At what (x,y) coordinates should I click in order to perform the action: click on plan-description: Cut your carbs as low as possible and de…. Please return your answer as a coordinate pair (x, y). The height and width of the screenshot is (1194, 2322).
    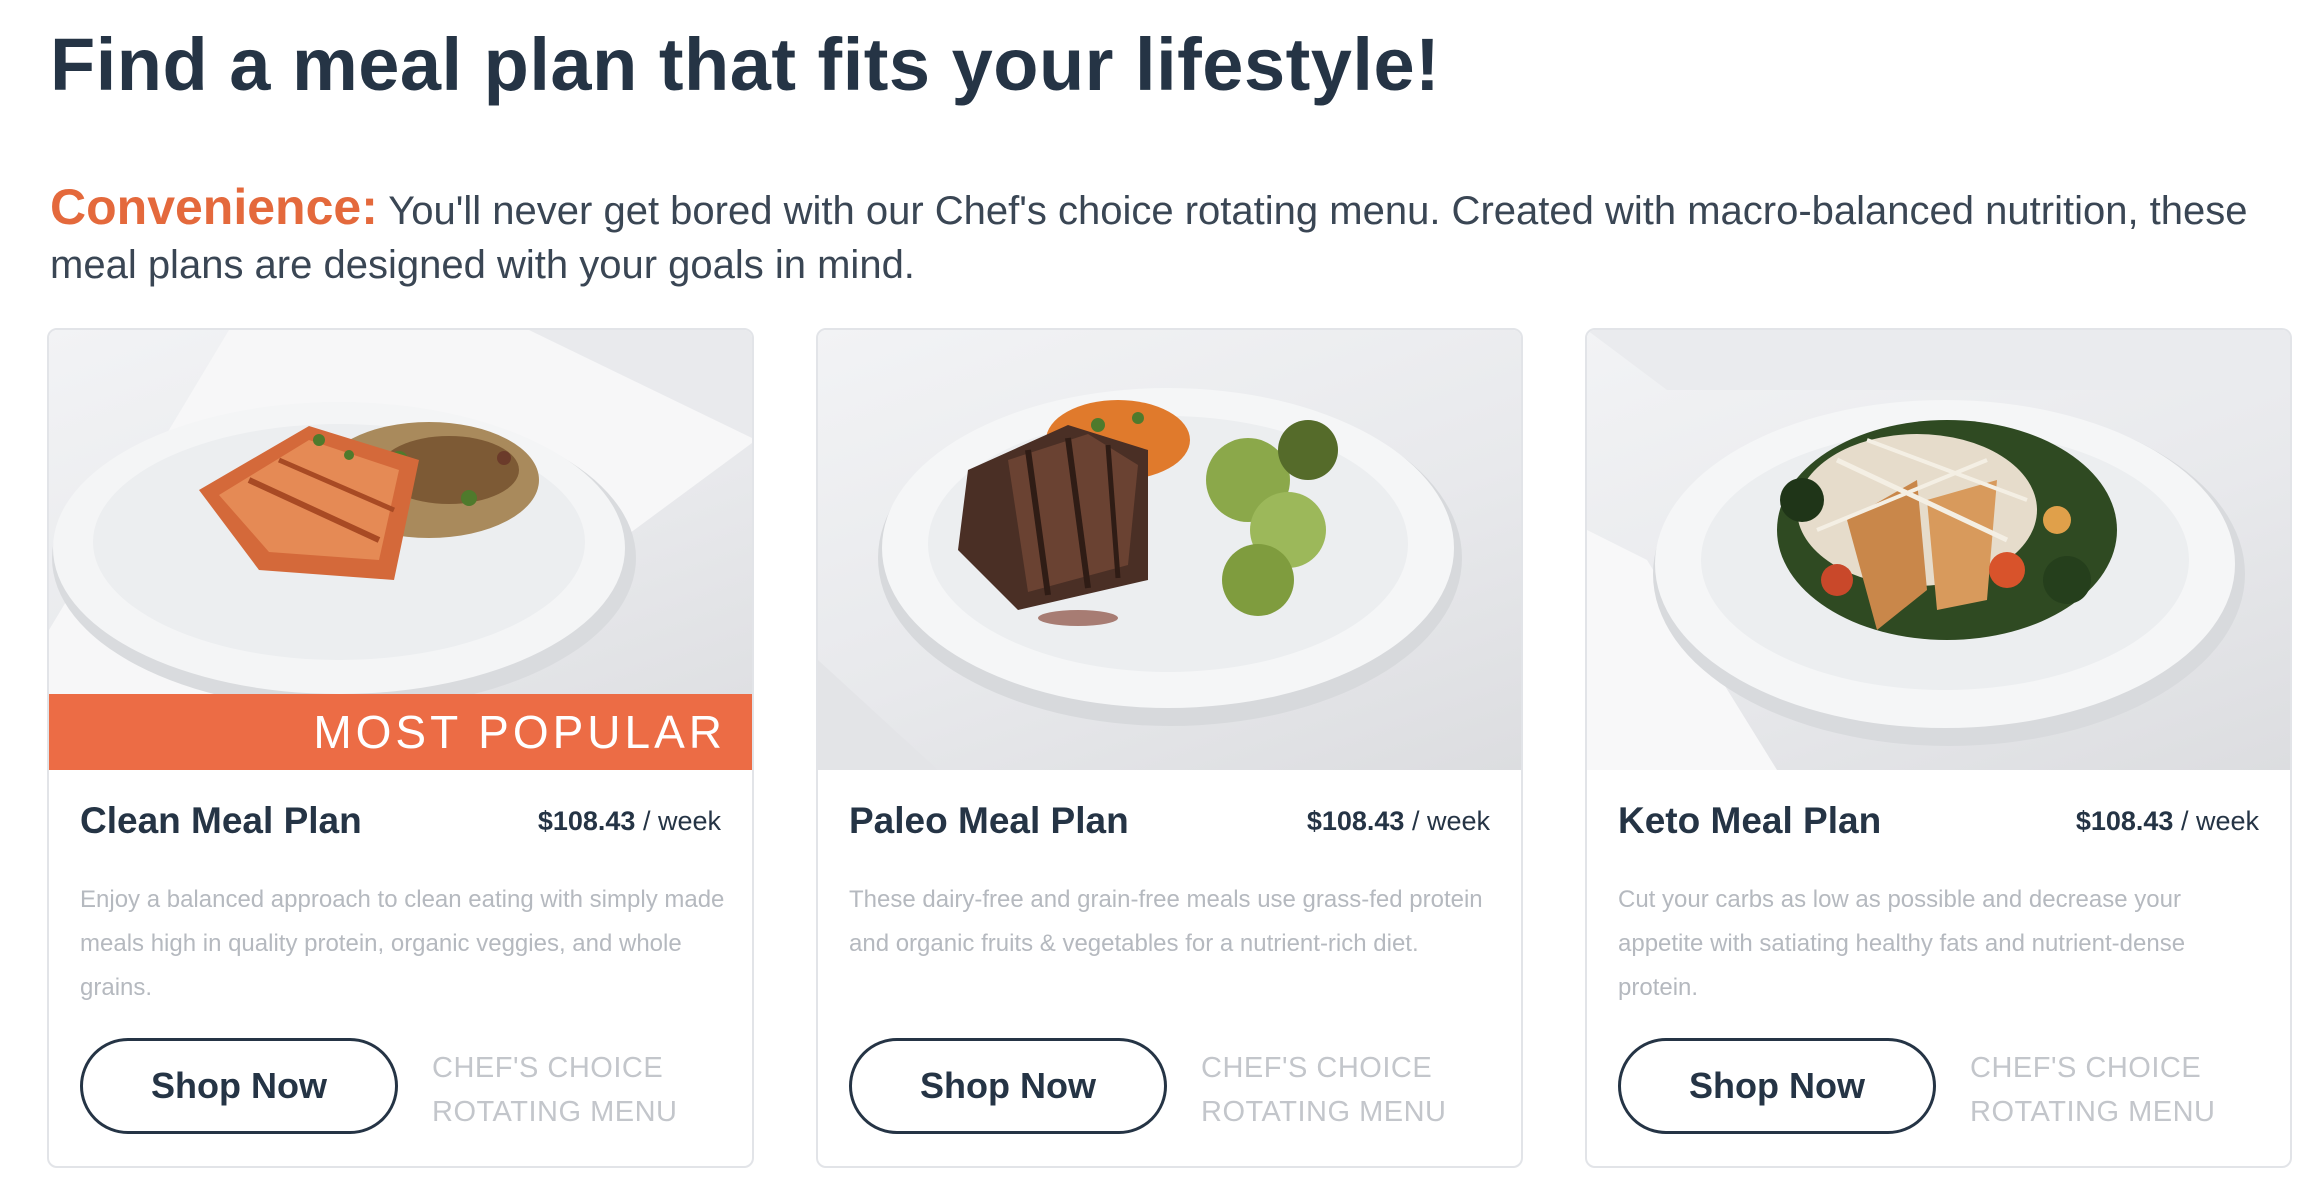
    Looking at the image, I should click on (1902, 943).